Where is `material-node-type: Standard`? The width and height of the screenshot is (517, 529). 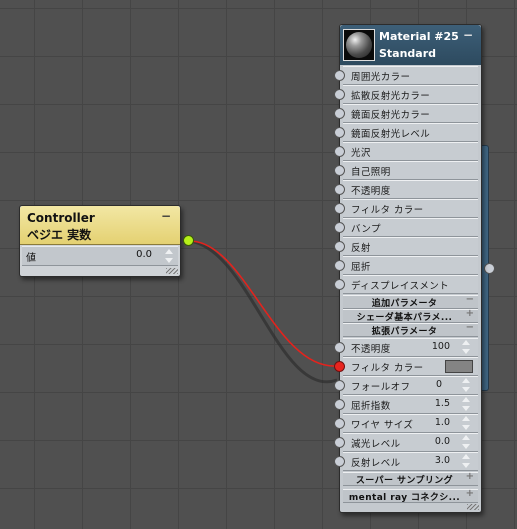 material-node-type: Standard is located at coordinates (408, 53).